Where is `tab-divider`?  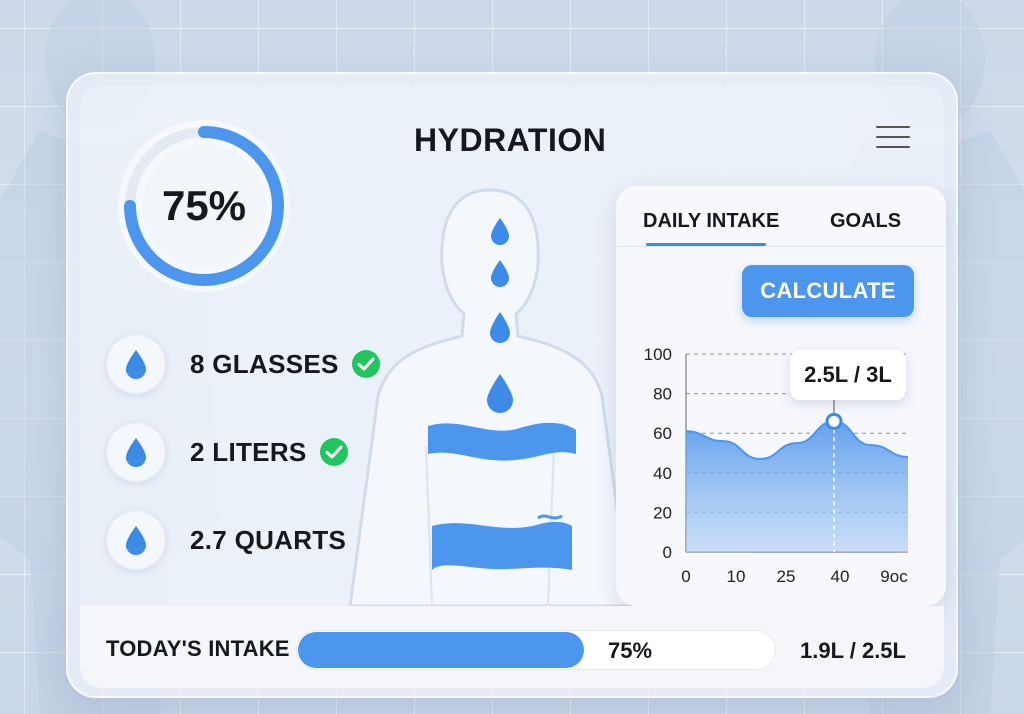 tab-divider is located at coordinates (781, 246).